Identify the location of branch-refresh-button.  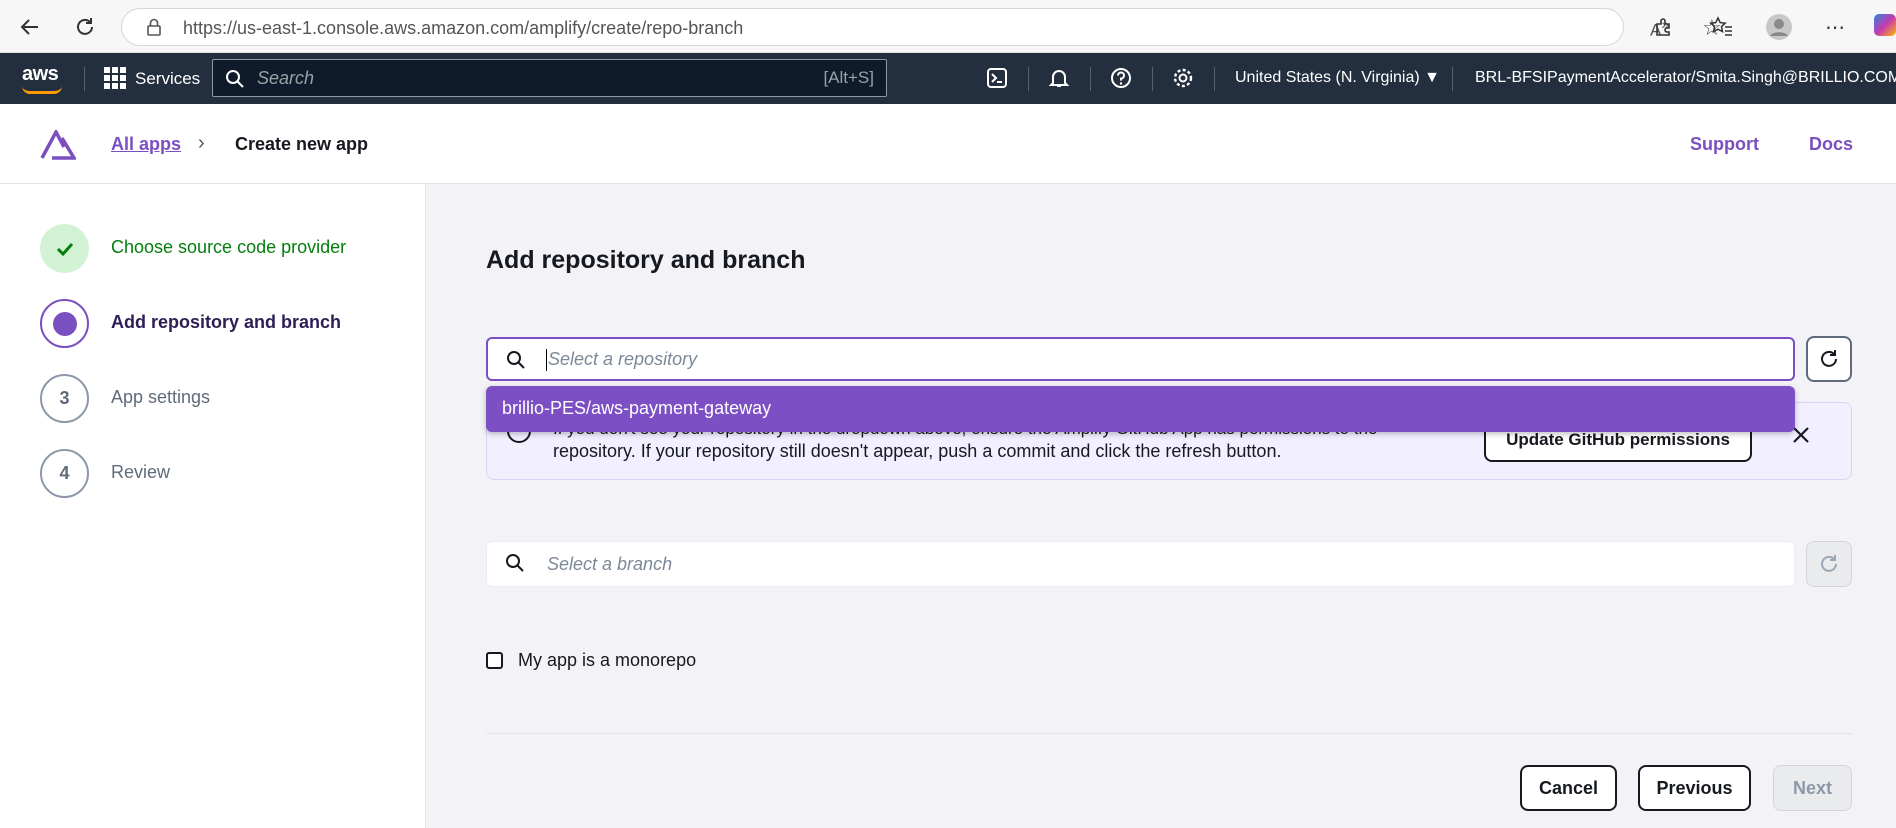
(1829, 564).